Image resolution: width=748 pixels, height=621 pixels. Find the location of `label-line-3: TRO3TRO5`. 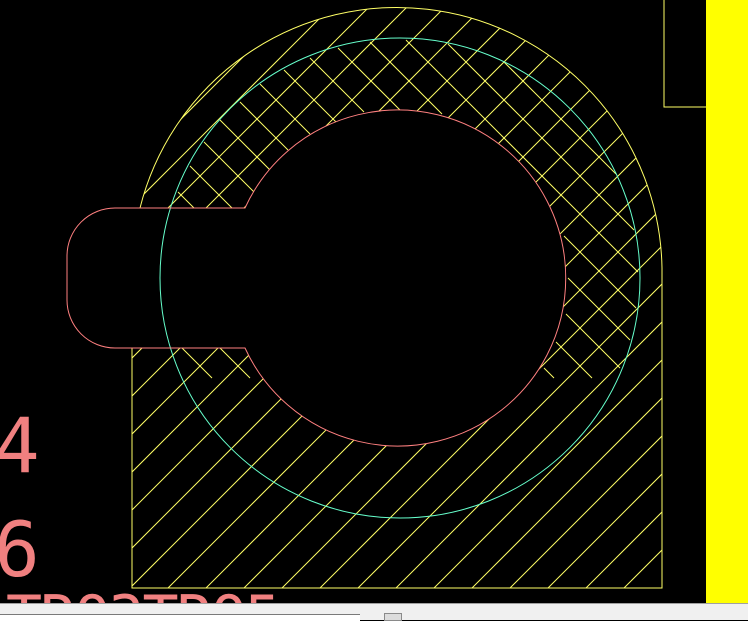

label-line-3: TRO3TRO5 is located at coordinates (142, 596).